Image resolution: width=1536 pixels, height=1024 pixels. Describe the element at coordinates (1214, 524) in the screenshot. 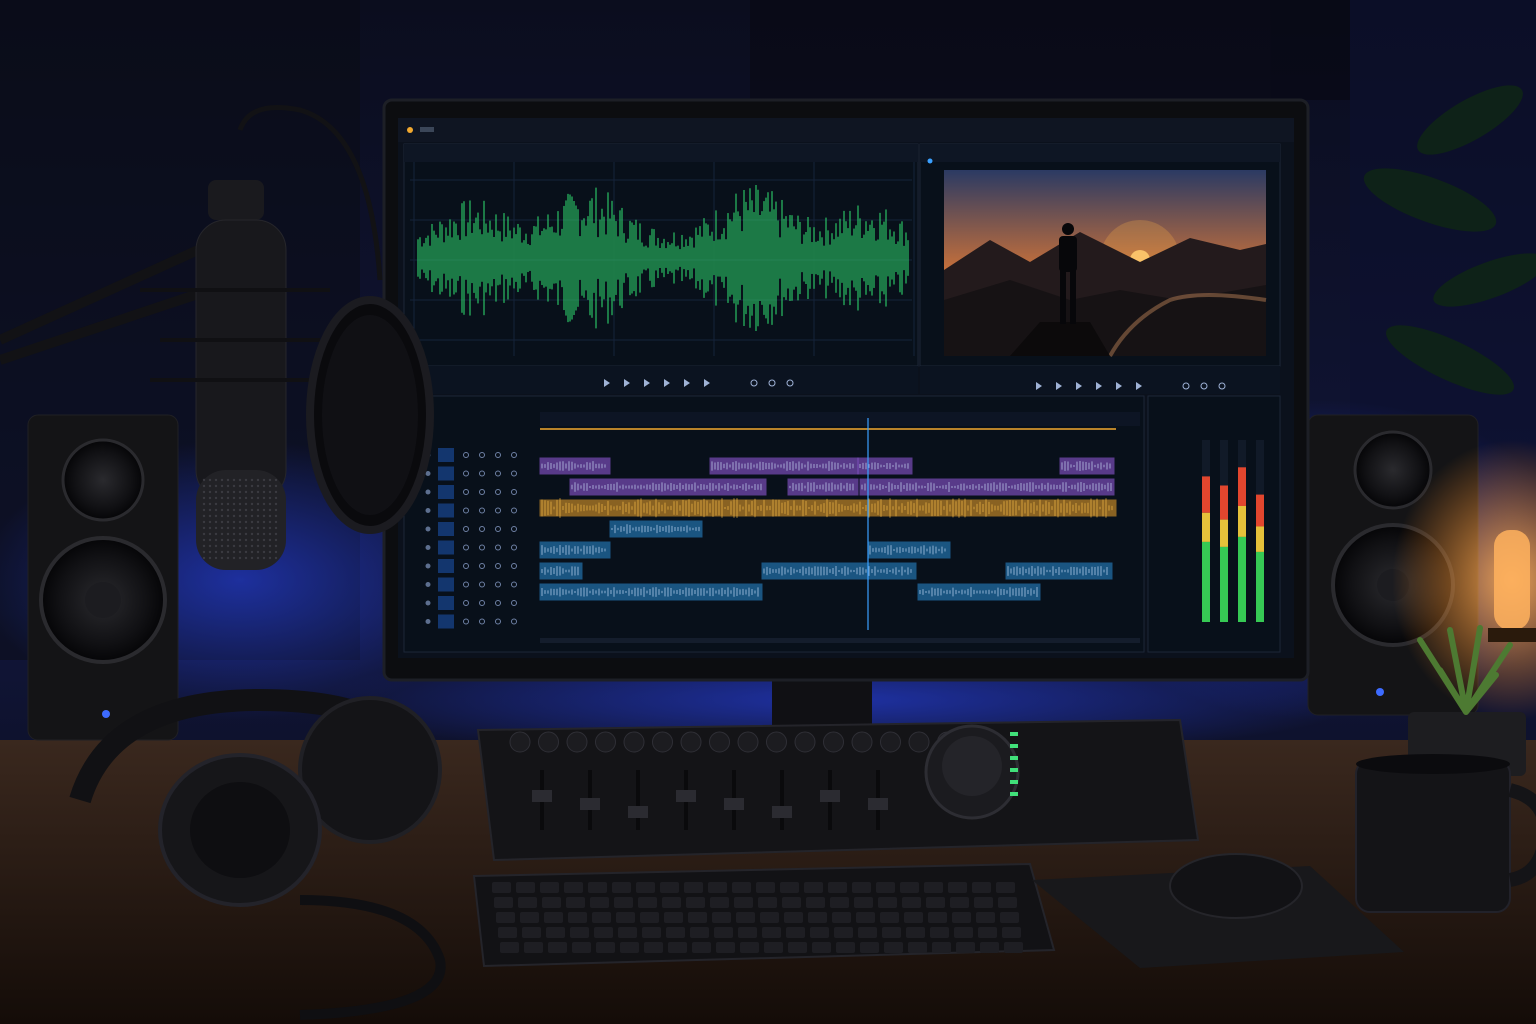

I see `level-meters-panel` at that location.